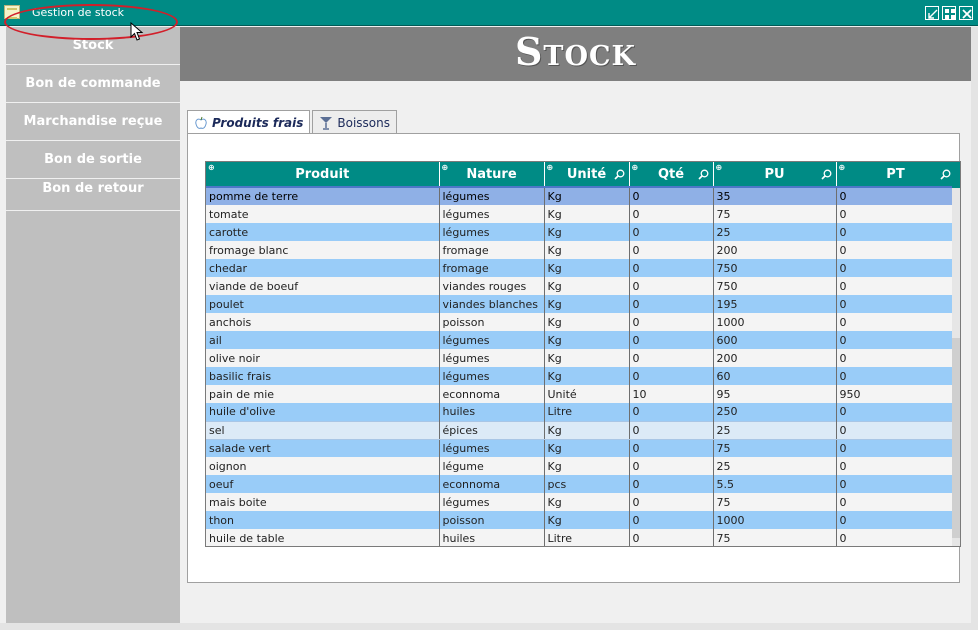  What do you see at coordinates (323, 394) in the screenshot?
I see `table-cell: pain de mie` at bounding box center [323, 394].